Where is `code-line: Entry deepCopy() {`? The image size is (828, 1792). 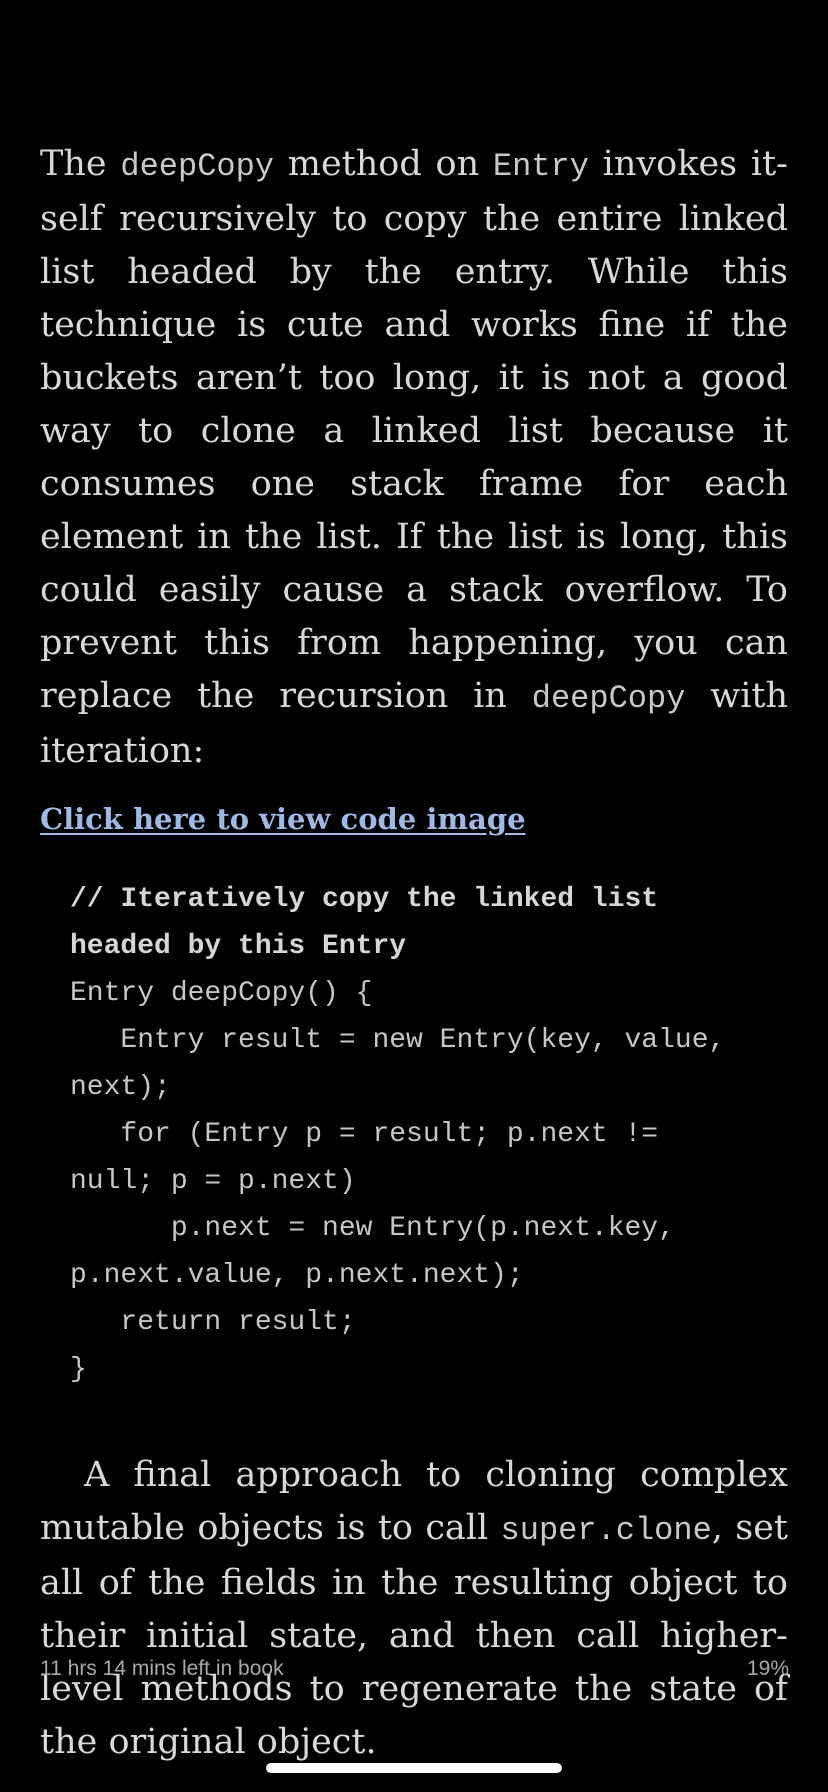
code-line: Entry deepCopy() { is located at coordinates (221, 993).